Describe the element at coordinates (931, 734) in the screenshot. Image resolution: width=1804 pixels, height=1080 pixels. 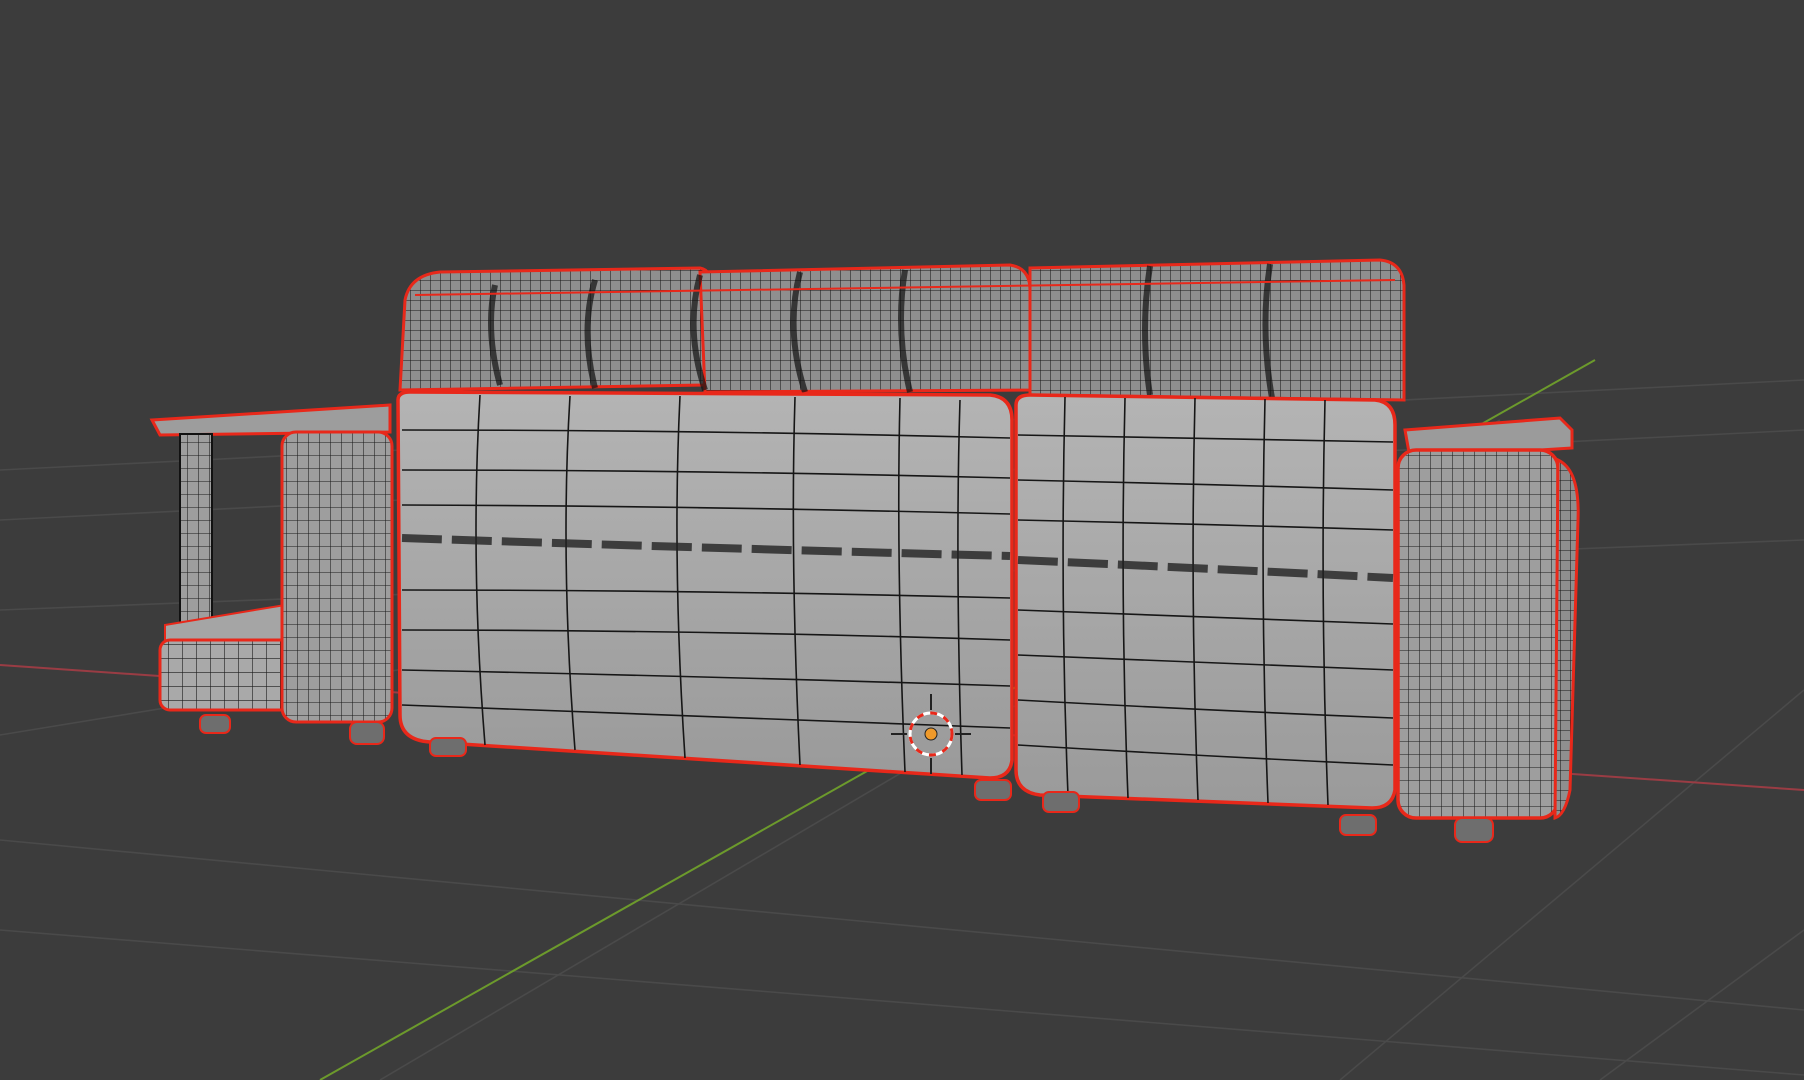
I see `origin-point-icon` at that location.